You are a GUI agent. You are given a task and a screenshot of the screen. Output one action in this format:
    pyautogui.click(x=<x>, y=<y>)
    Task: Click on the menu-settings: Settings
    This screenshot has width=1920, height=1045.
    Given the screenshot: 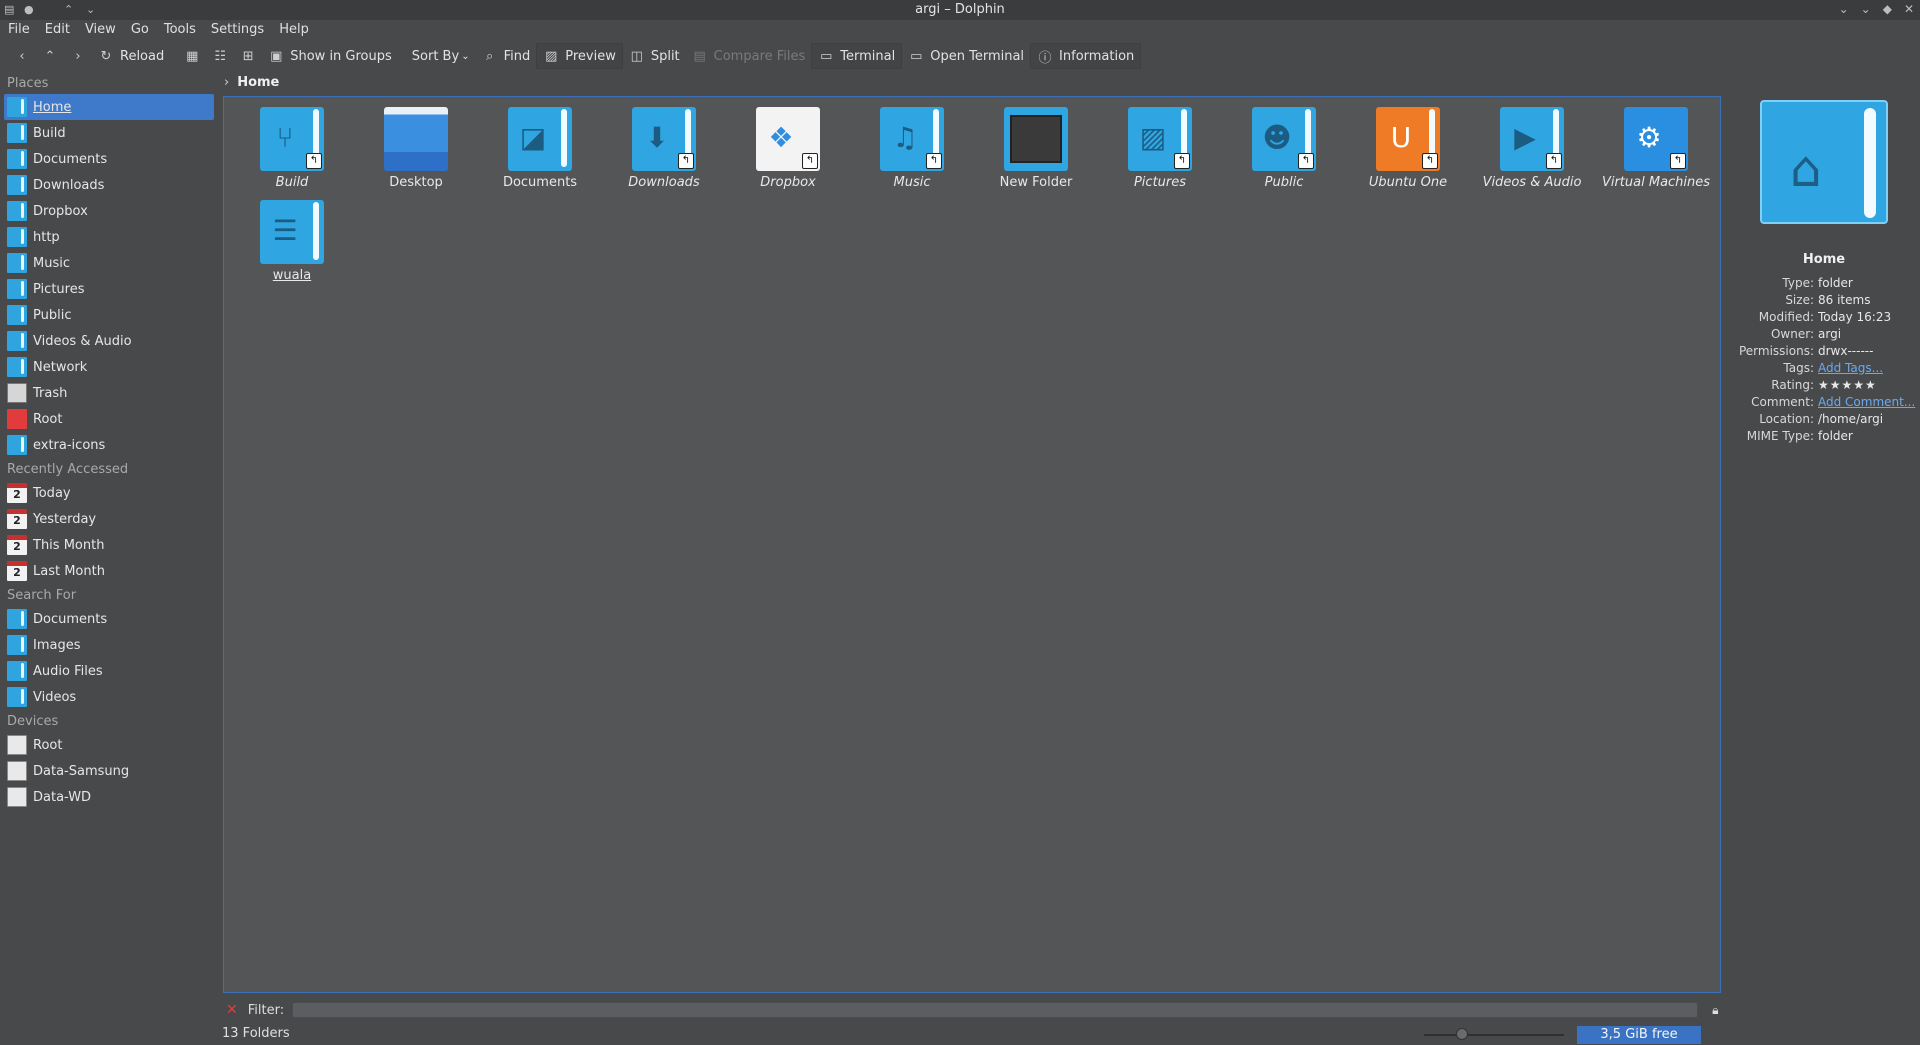 What is the action you would take?
    pyautogui.click(x=237, y=30)
    